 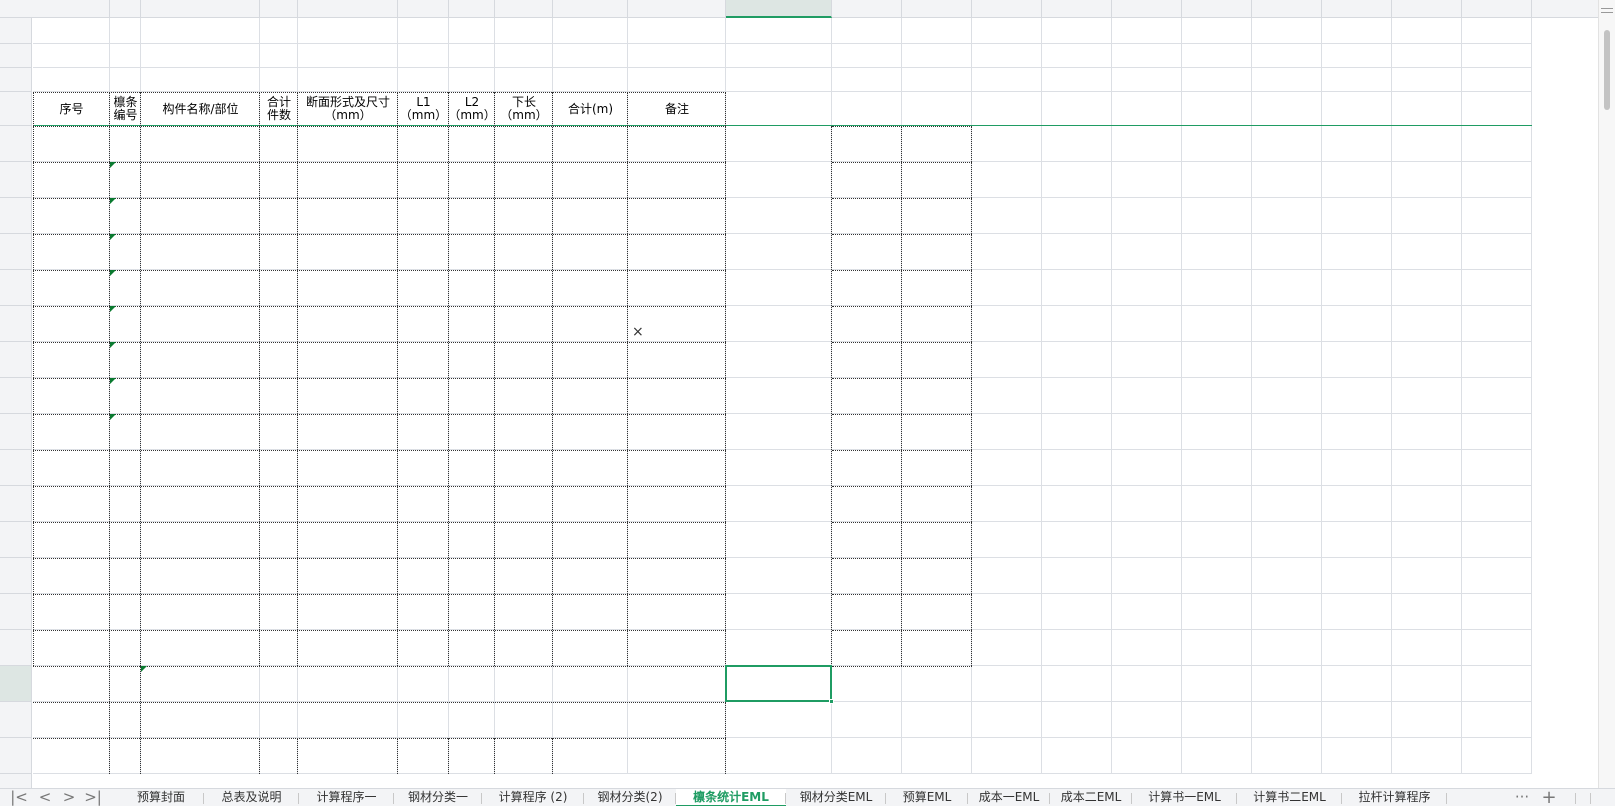 I want to click on column-header-c, so click(x=200, y=9).